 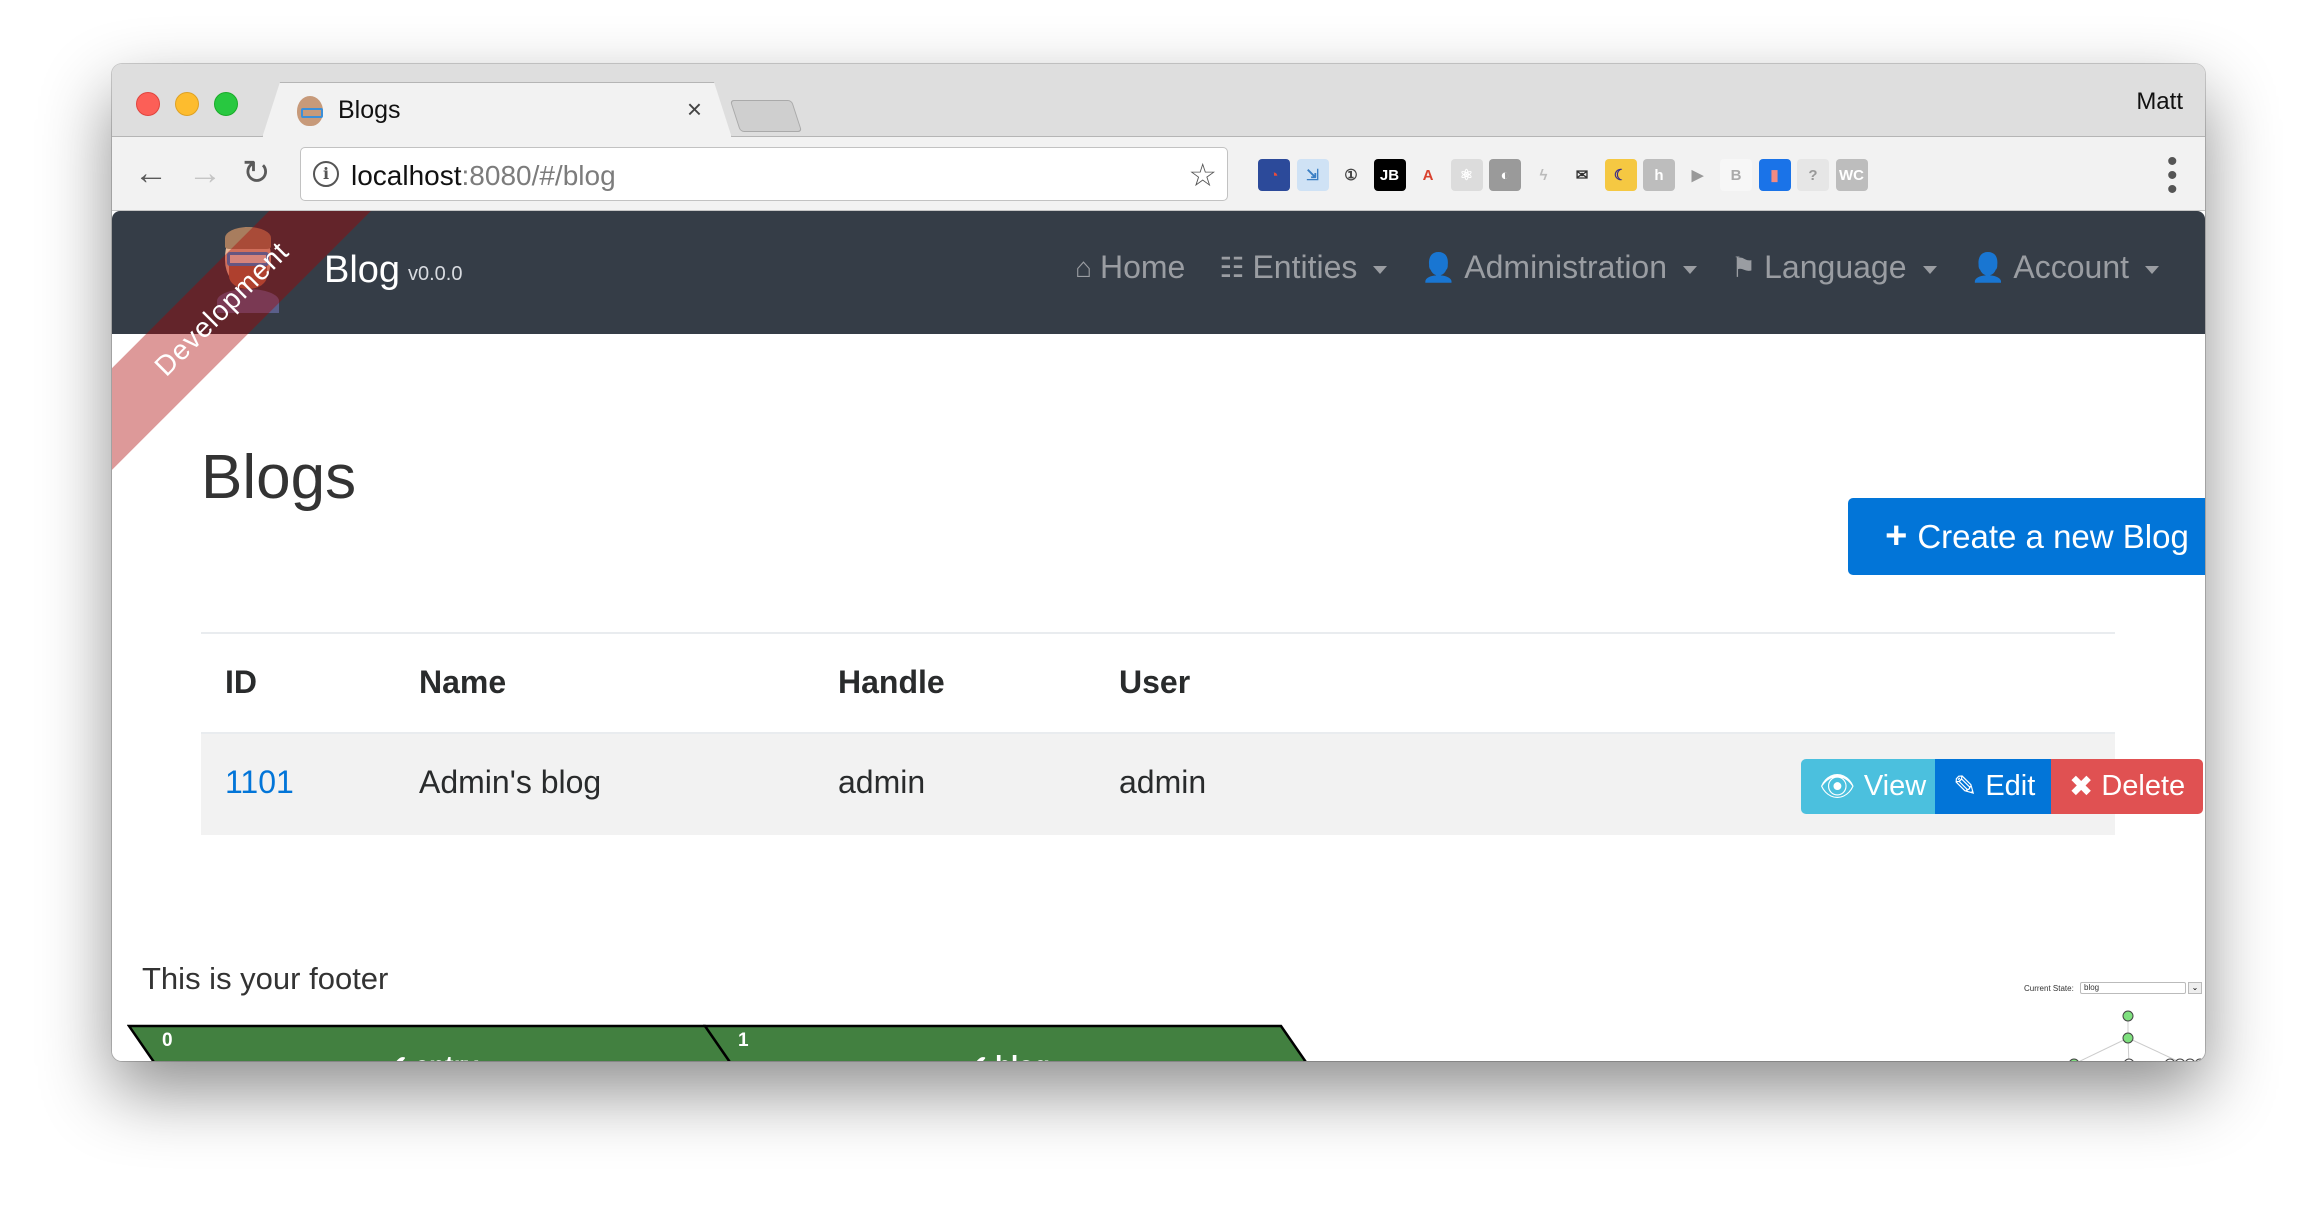 What do you see at coordinates (167, 1040) in the screenshot?
I see `transition-index: 0` at bounding box center [167, 1040].